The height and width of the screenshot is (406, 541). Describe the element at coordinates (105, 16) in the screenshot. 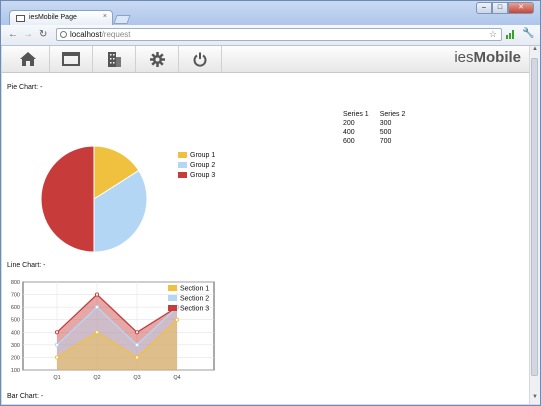

I see `close-tab-icon: ×` at that location.